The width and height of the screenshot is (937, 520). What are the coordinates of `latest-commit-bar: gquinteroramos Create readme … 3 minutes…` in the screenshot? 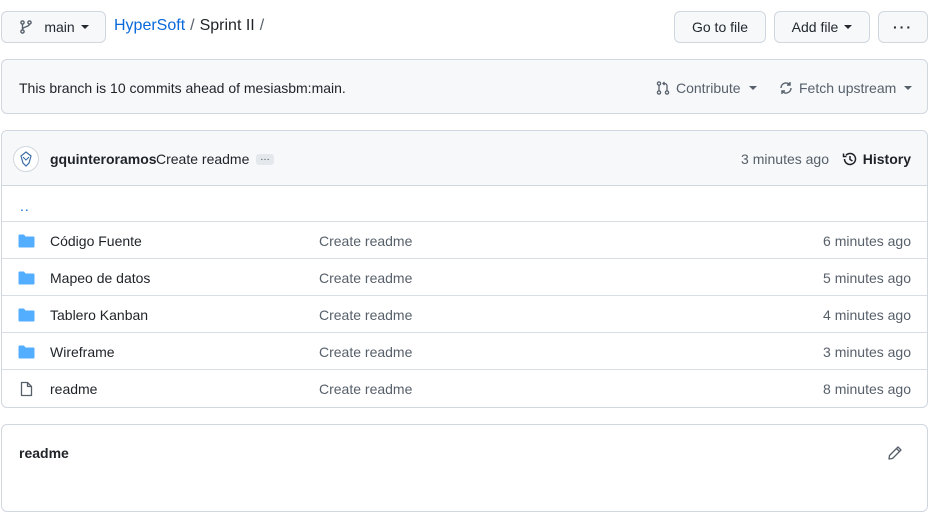 It's located at (464, 158).